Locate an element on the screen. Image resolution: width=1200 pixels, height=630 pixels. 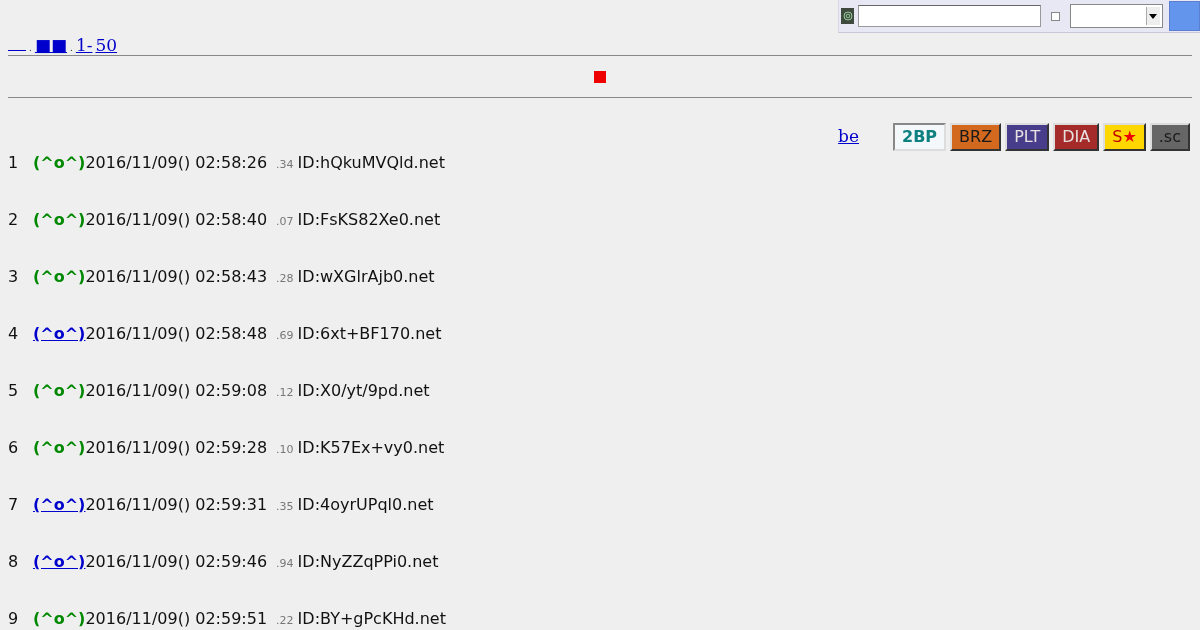
square-icon is located at coordinates (600, 76).